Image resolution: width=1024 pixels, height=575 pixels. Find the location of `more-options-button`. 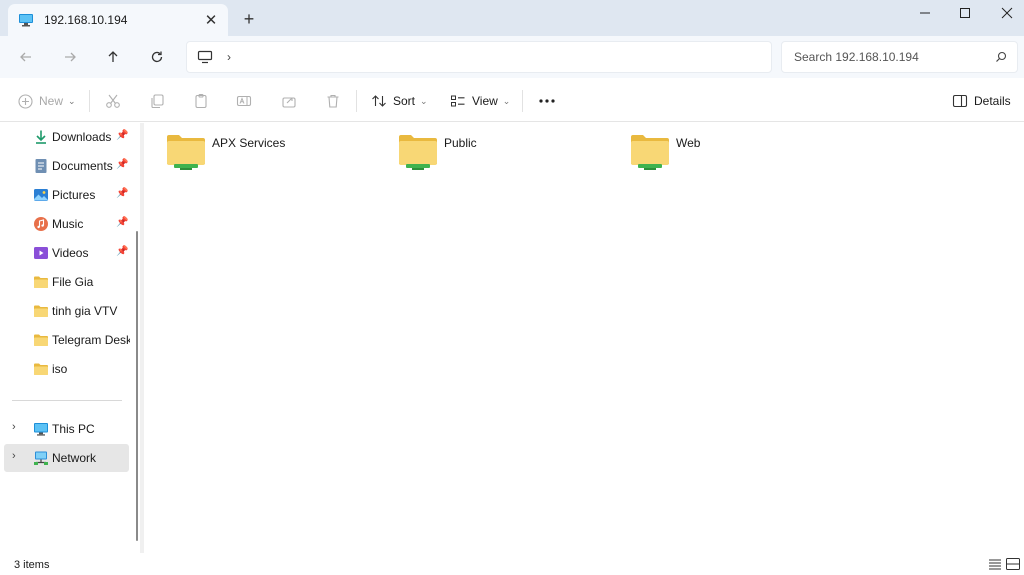

more-options-button is located at coordinates (547, 101).